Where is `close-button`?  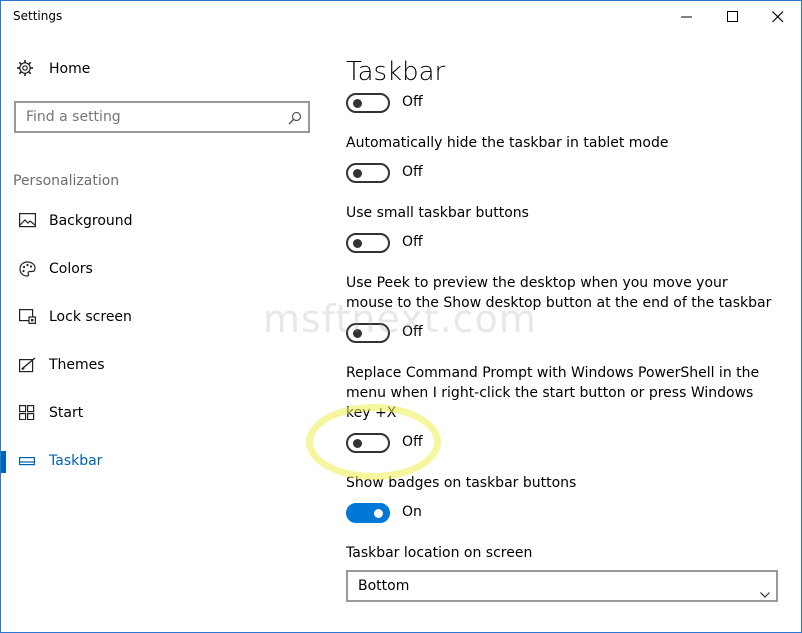 close-button is located at coordinates (778, 17).